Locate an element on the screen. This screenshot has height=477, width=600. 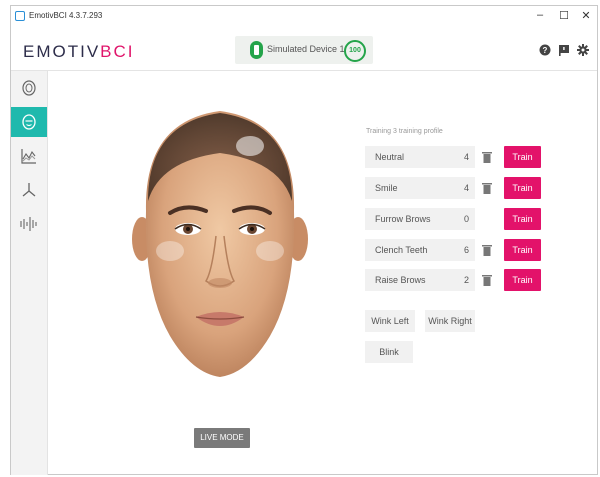
brand-logo: EMOTIVBCI is located at coordinates (79, 52).